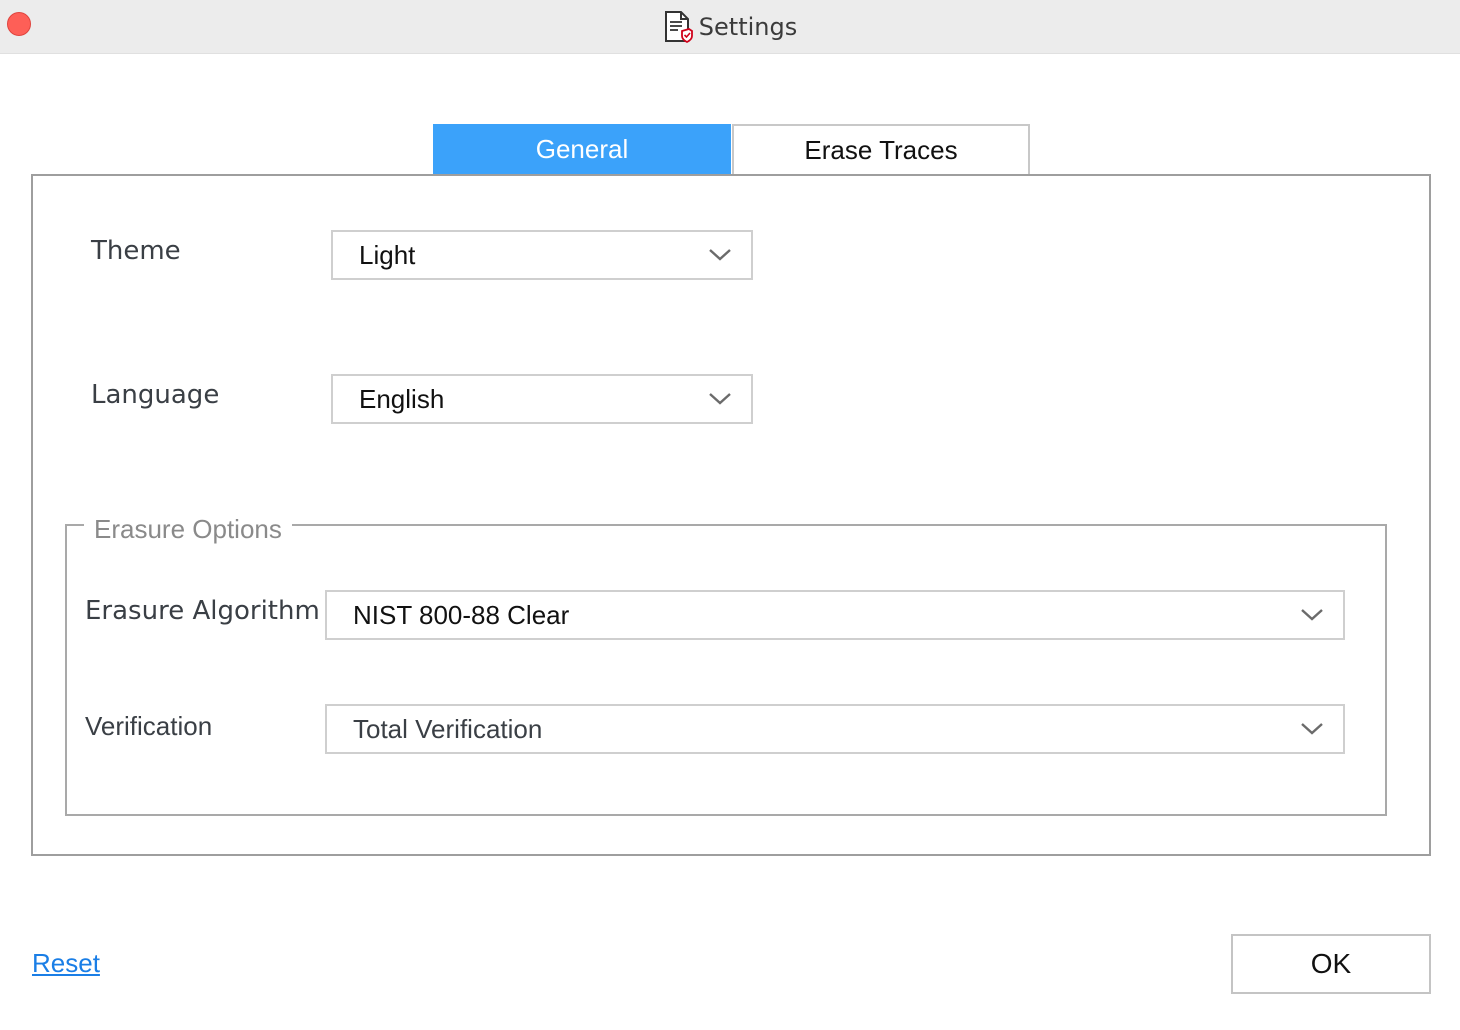 Image resolution: width=1460 pixels, height=1030 pixels. Describe the element at coordinates (835, 729) in the screenshot. I see `verification-select: Total Verification` at that location.